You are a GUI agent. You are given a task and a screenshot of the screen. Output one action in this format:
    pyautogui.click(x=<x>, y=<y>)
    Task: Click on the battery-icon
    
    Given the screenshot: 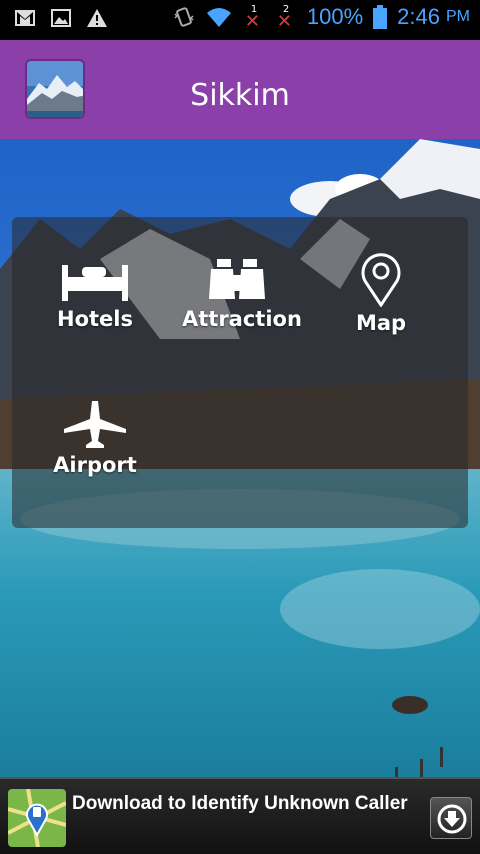 What is the action you would take?
    pyautogui.click(x=380, y=17)
    